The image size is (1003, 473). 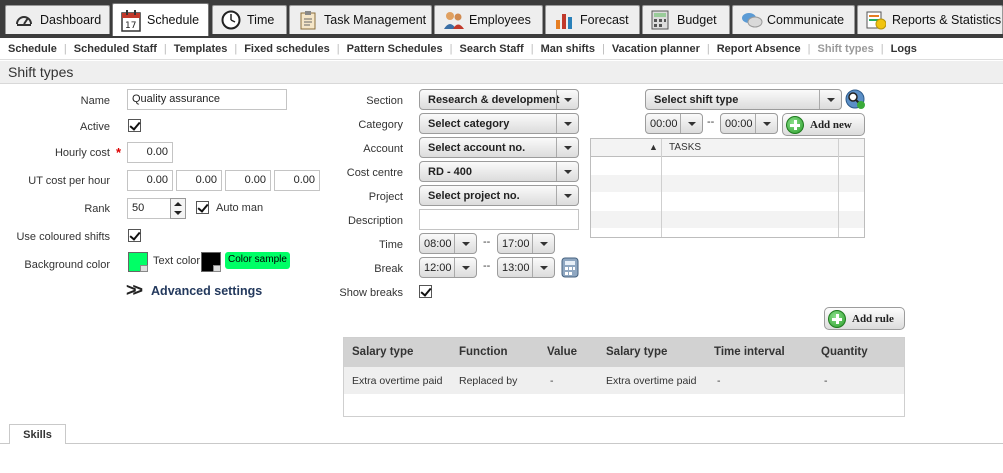 What do you see at coordinates (360, 19) in the screenshot?
I see `tab-task-management: Task Management` at bounding box center [360, 19].